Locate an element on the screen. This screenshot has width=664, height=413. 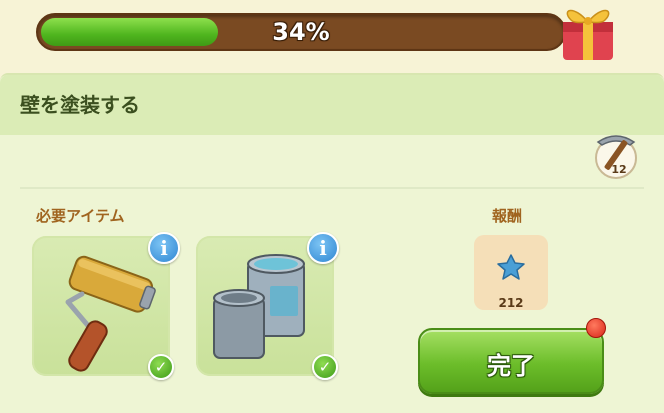
gift-icon is located at coordinates (588, 31).